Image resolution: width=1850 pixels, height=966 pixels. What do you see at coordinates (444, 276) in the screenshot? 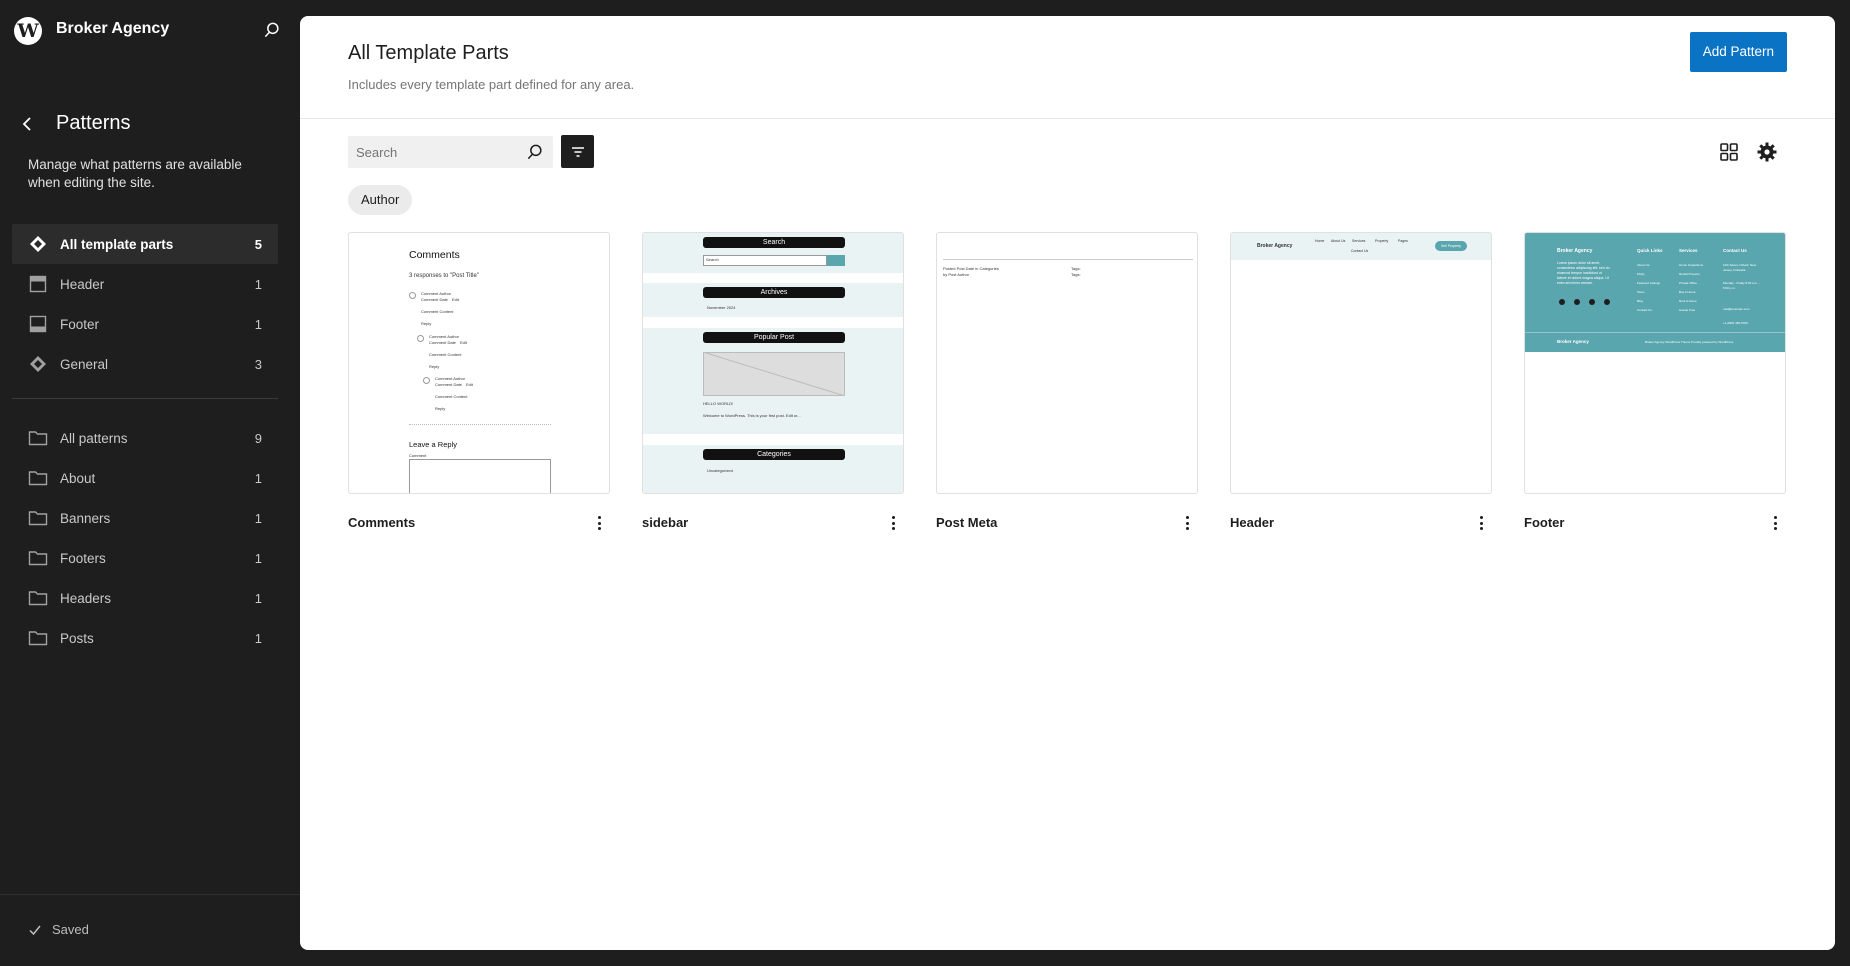
I see `preview-text: 3 responses to "Post Title"` at bounding box center [444, 276].